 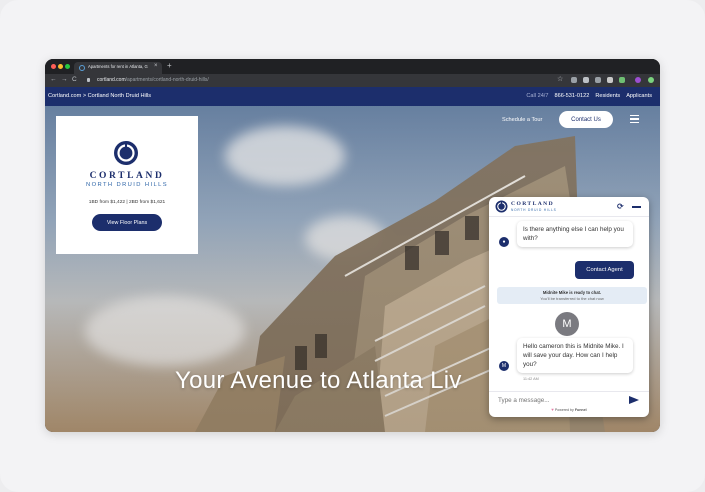 I want to click on chat-brand-subname: NORTH DRUID HILLS, so click(x=534, y=210).